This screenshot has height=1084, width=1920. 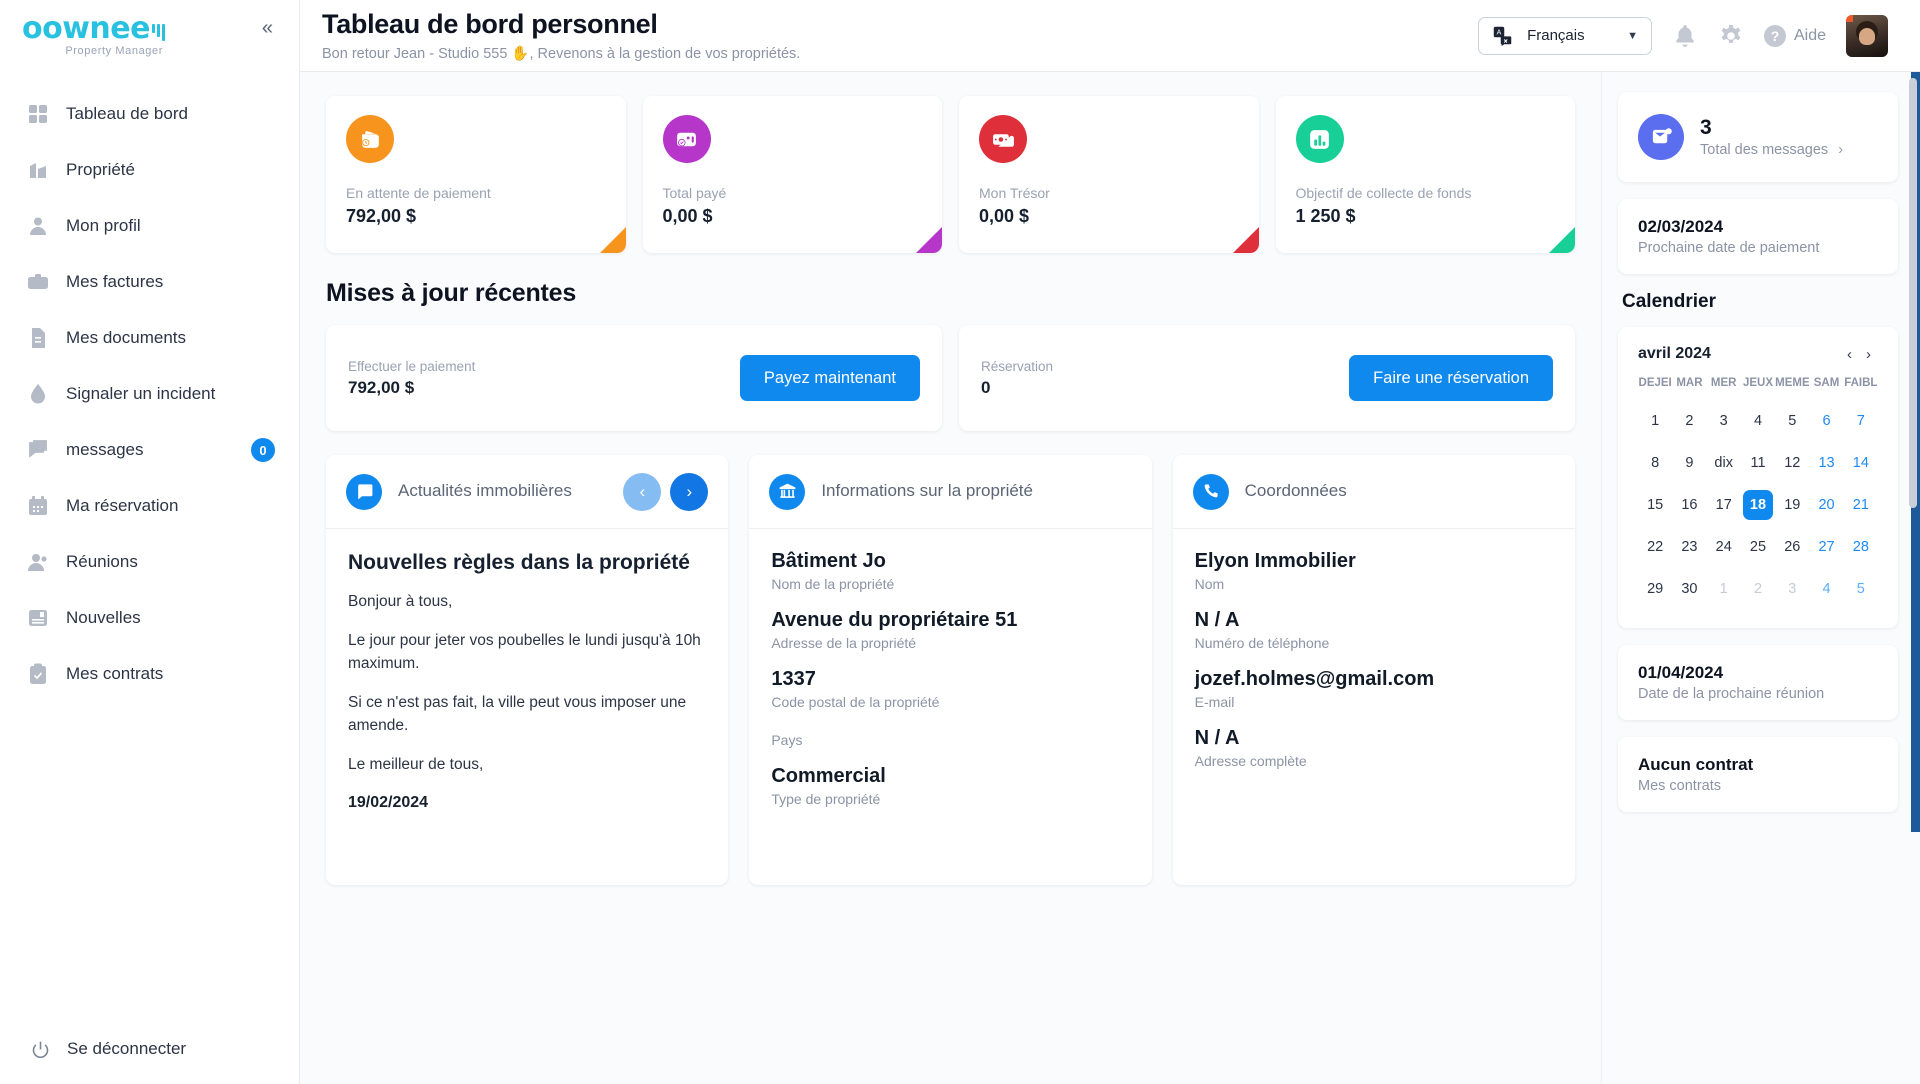 I want to click on calendar-cell: 5, so click(x=1792, y=421).